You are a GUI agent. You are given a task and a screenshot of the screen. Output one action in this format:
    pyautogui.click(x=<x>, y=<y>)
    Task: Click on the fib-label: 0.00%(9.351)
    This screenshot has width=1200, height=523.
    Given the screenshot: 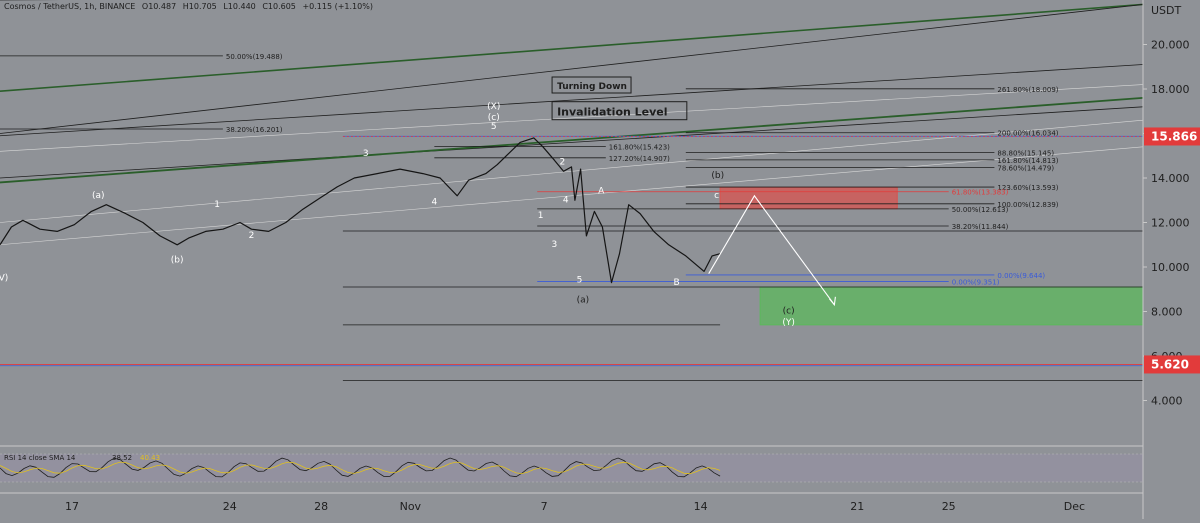 What is the action you would take?
    pyautogui.click(x=976, y=282)
    